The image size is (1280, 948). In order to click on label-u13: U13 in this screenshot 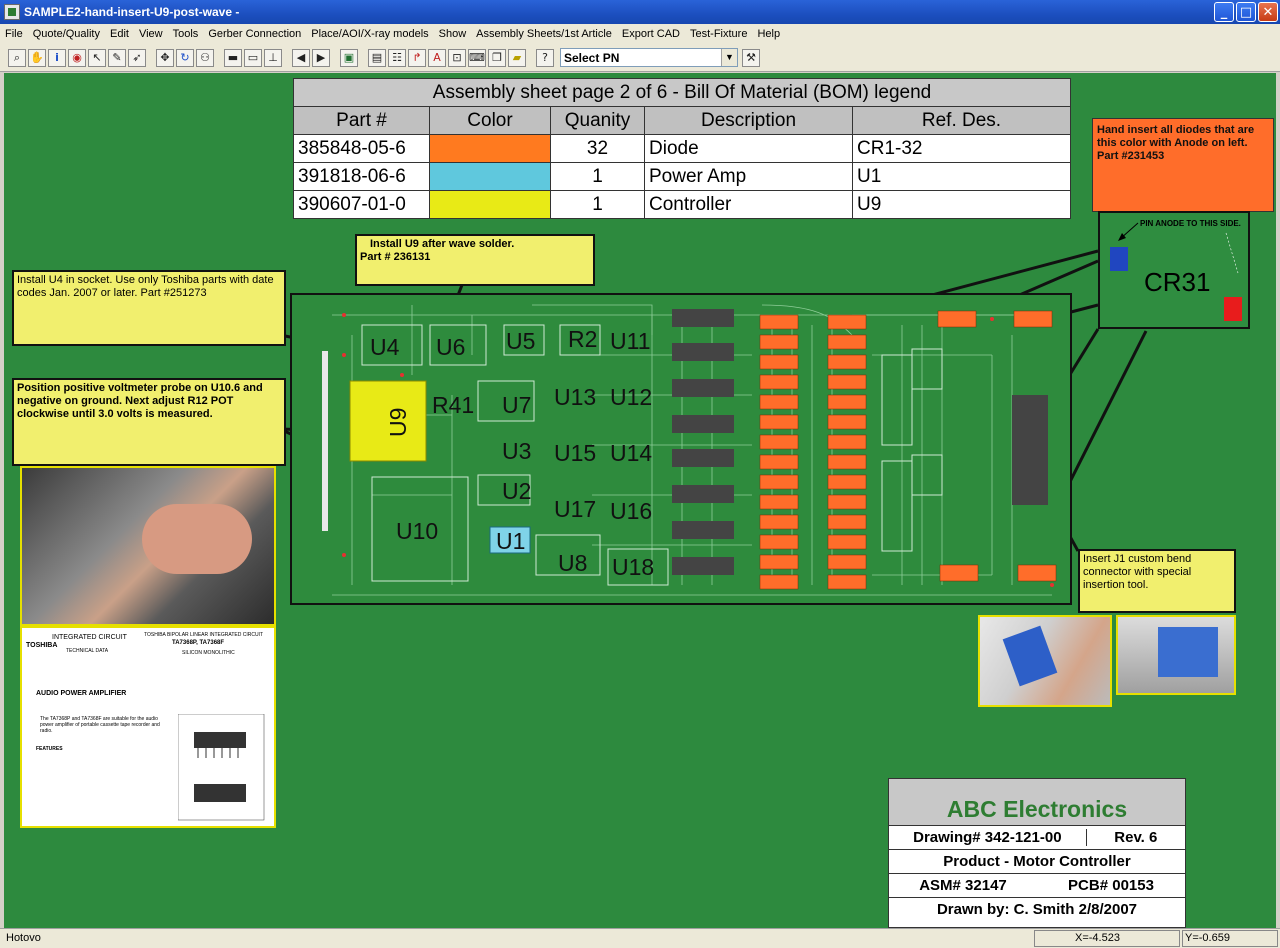, I will do `click(575, 397)`.